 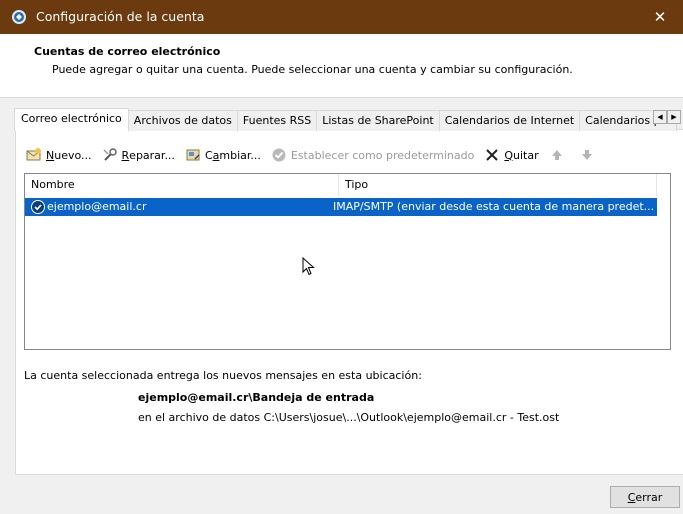 I want to click on title-bar: Configuración de la cuenta ✕, so click(x=341, y=17).